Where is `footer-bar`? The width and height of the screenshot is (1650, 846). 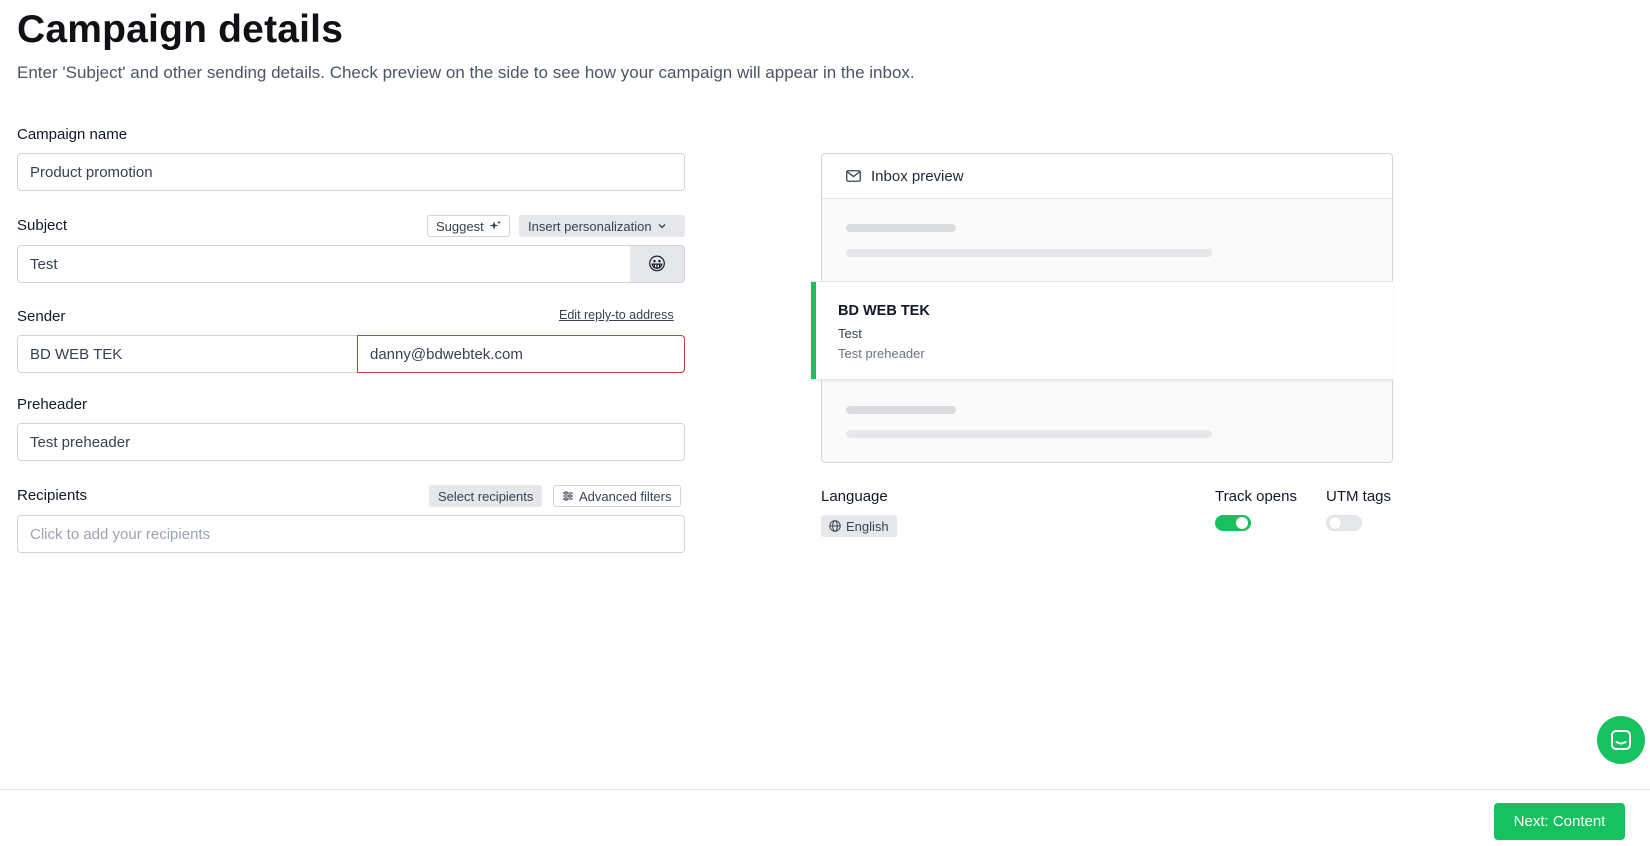 footer-bar is located at coordinates (825, 817).